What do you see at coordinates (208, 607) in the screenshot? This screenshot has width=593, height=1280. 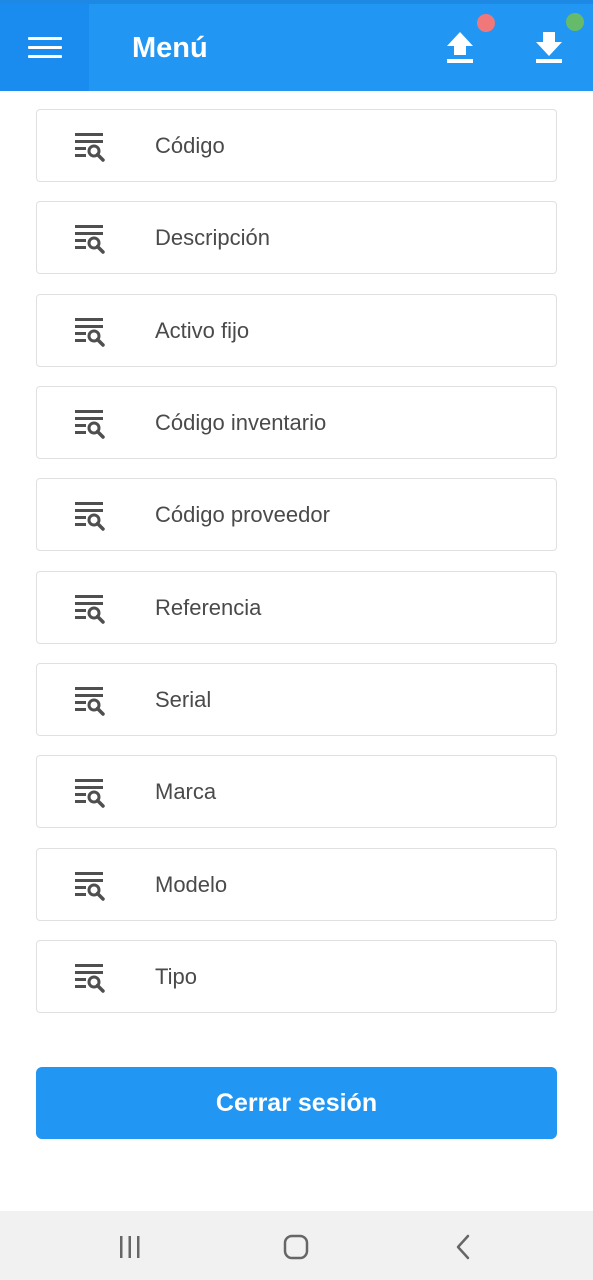 I see `menu-item-label: Referencia` at bounding box center [208, 607].